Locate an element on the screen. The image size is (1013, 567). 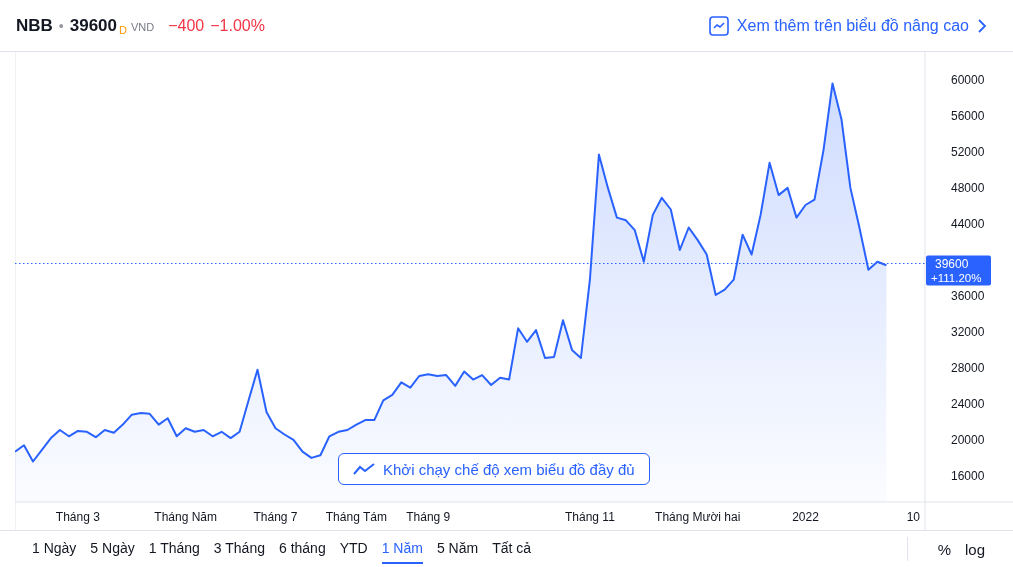
range-tab: 3 Tháng is located at coordinates (239, 549).